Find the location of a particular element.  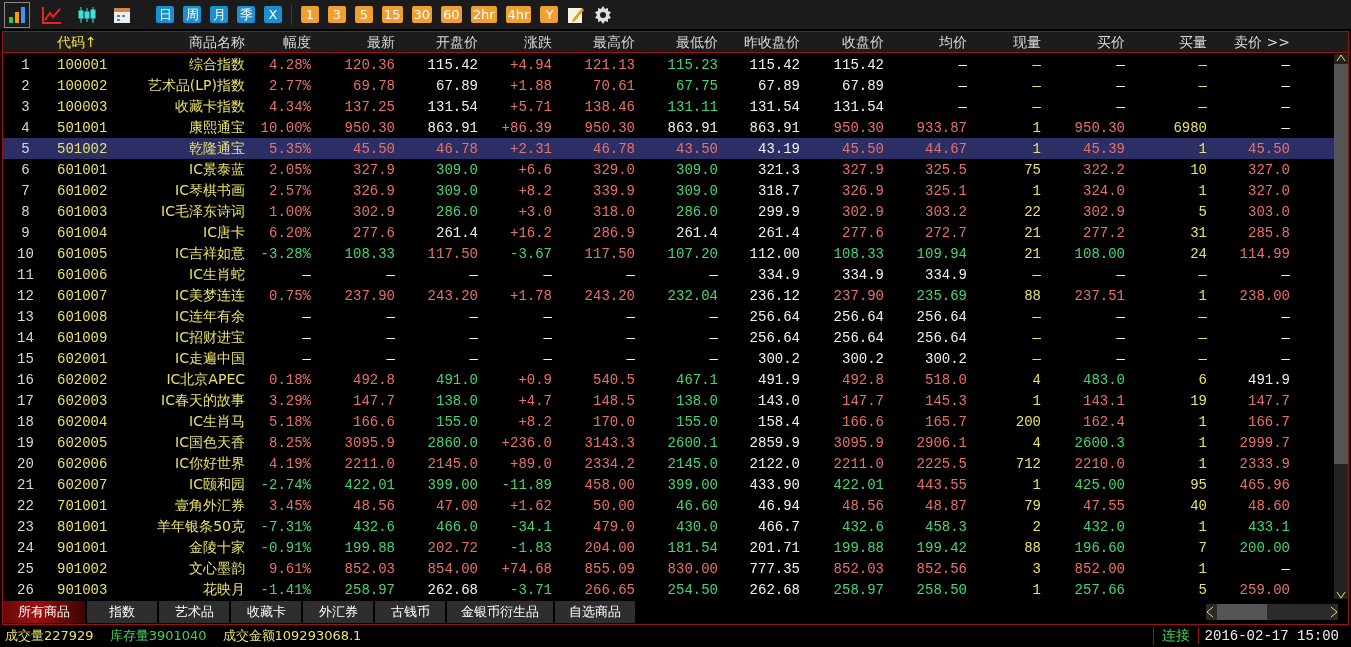

column-header: 昨收盘价 is located at coordinates (759, 42).